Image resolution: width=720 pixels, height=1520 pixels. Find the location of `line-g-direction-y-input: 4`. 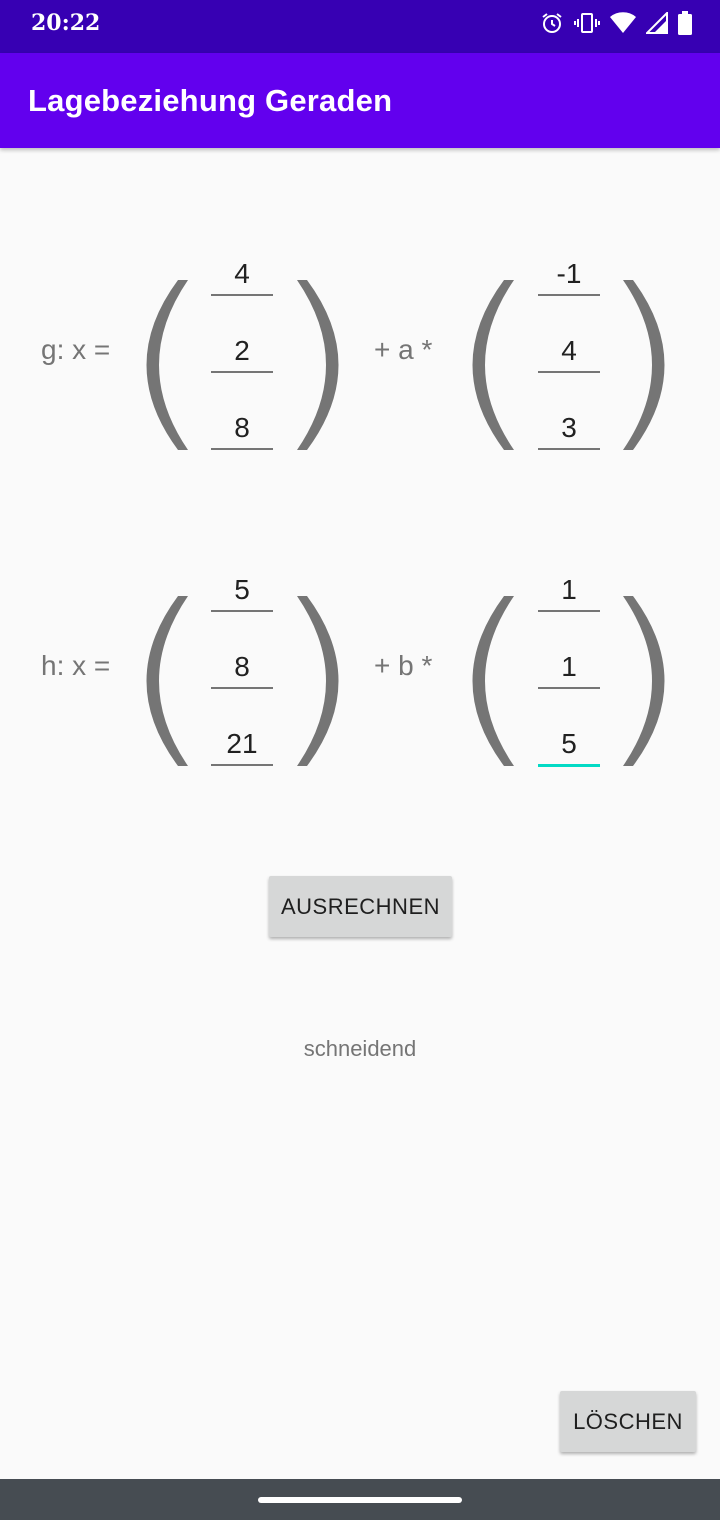

line-g-direction-y-input: 4 is located at coordinates (569, 352).